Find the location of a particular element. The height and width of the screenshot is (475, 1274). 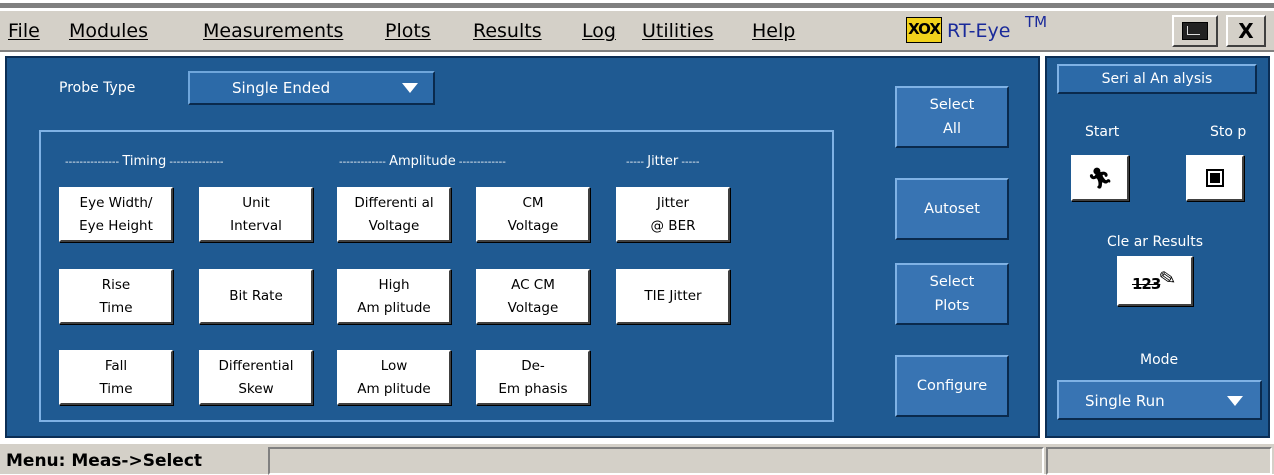

select-all-button: Select All is located at coordinates (952, 117).